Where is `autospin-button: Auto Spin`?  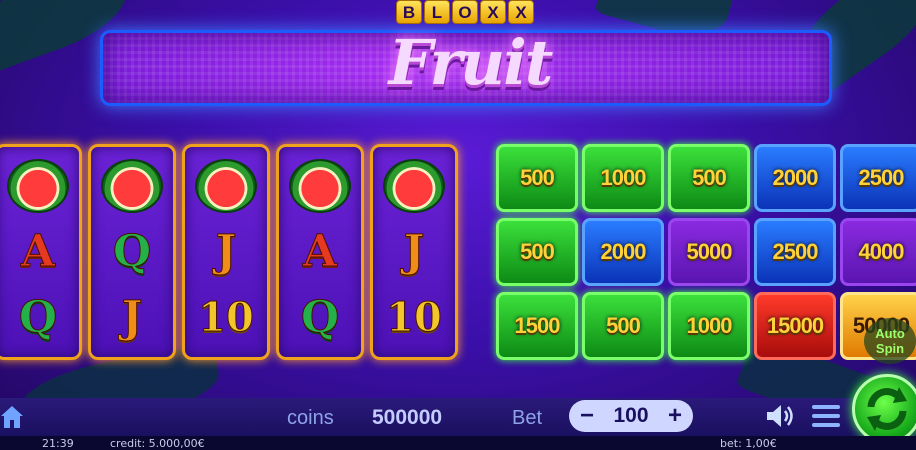
autospin-button: Auto Spin is located at coordinates (890, 341).